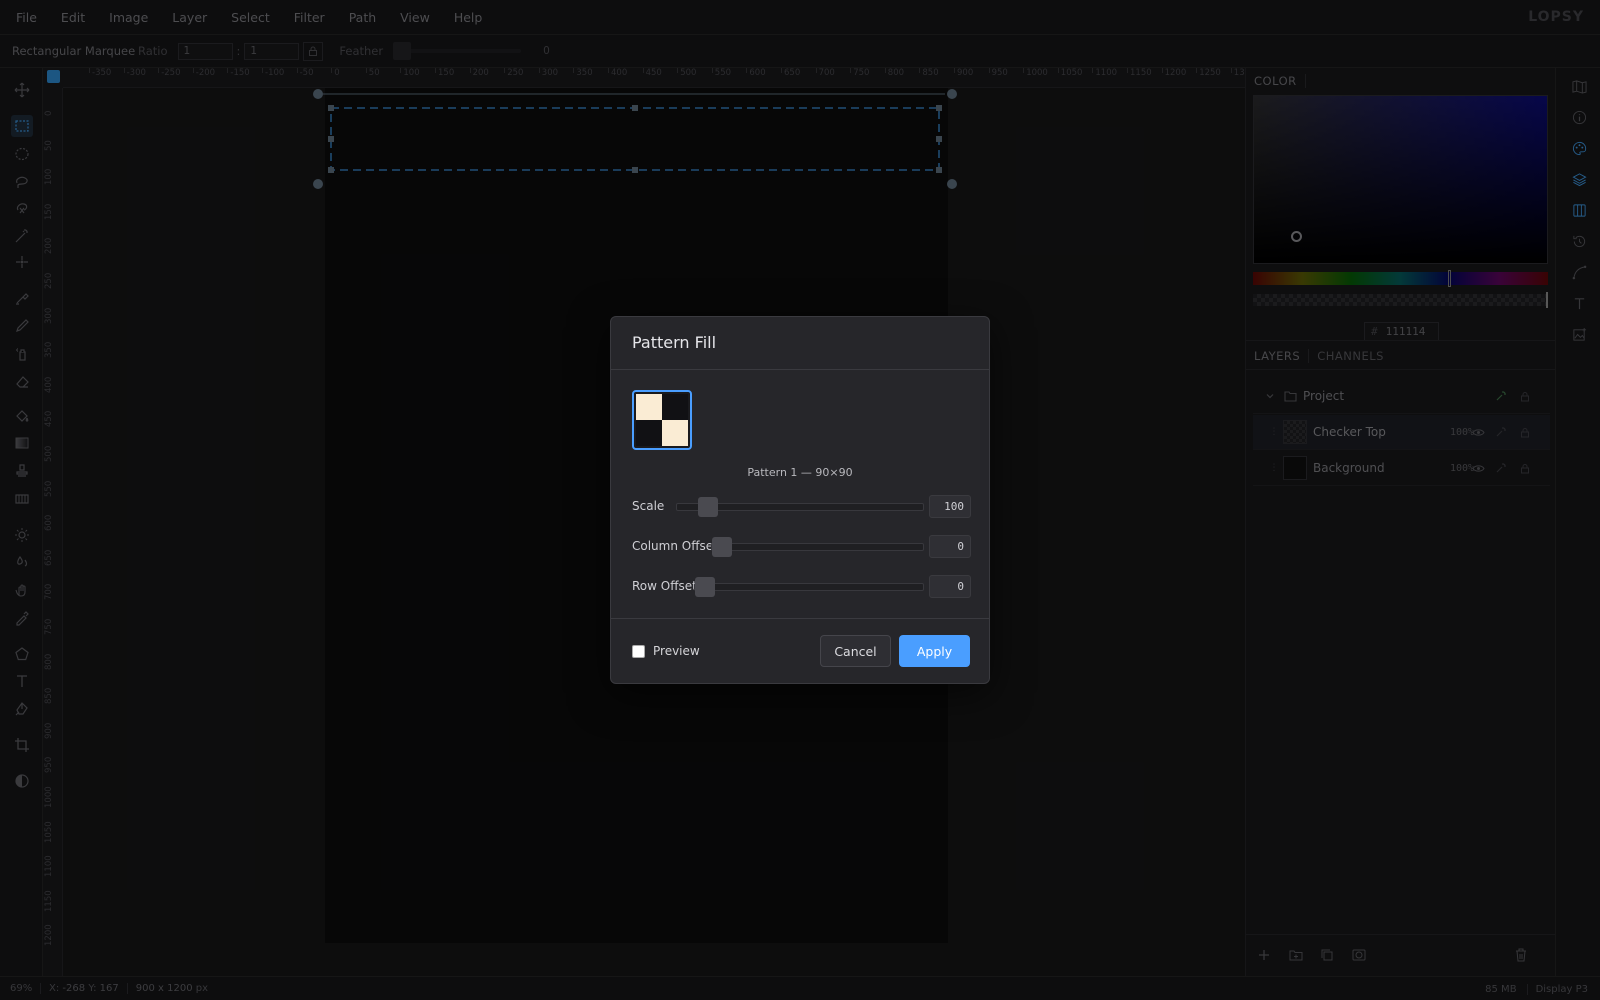  I want to click on column-offset-label: Column Offset, so click(675, 546).